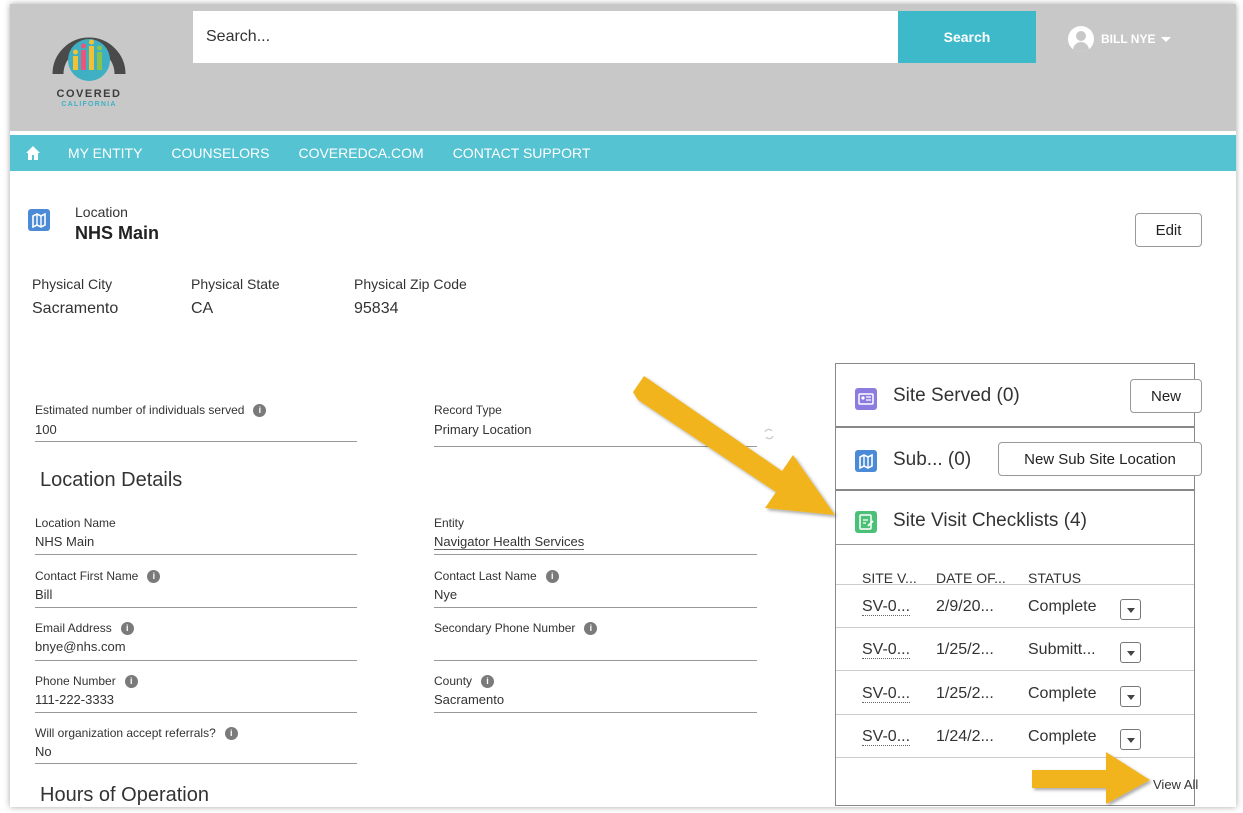 The image size is (1243, 813). I want to click on search-button: Search, so click(967, 37).